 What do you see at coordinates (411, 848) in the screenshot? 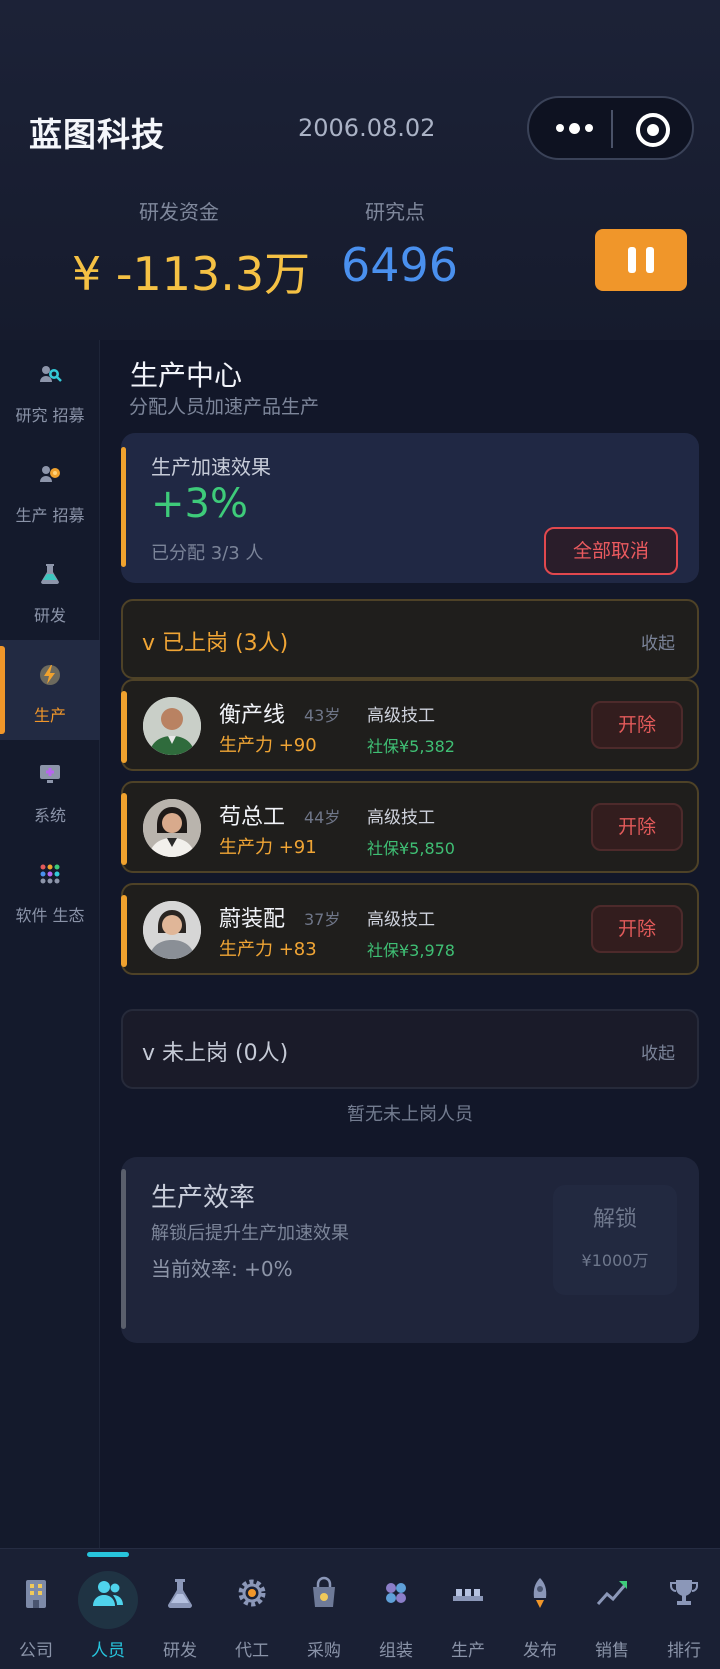
I see `worker-insurance: 社保¥5,850` at bounding box center [411, 848].